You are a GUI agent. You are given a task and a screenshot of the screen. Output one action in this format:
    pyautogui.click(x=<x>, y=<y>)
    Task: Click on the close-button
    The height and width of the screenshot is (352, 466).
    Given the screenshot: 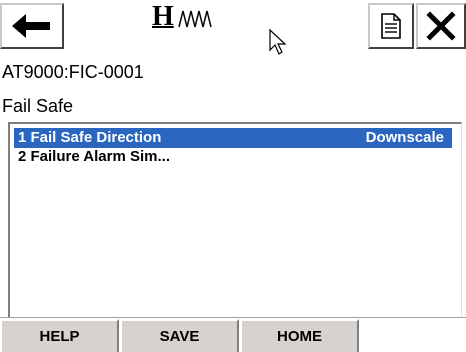 What is the action you would take?
    pyautogui.click(x=441, y=26)
    